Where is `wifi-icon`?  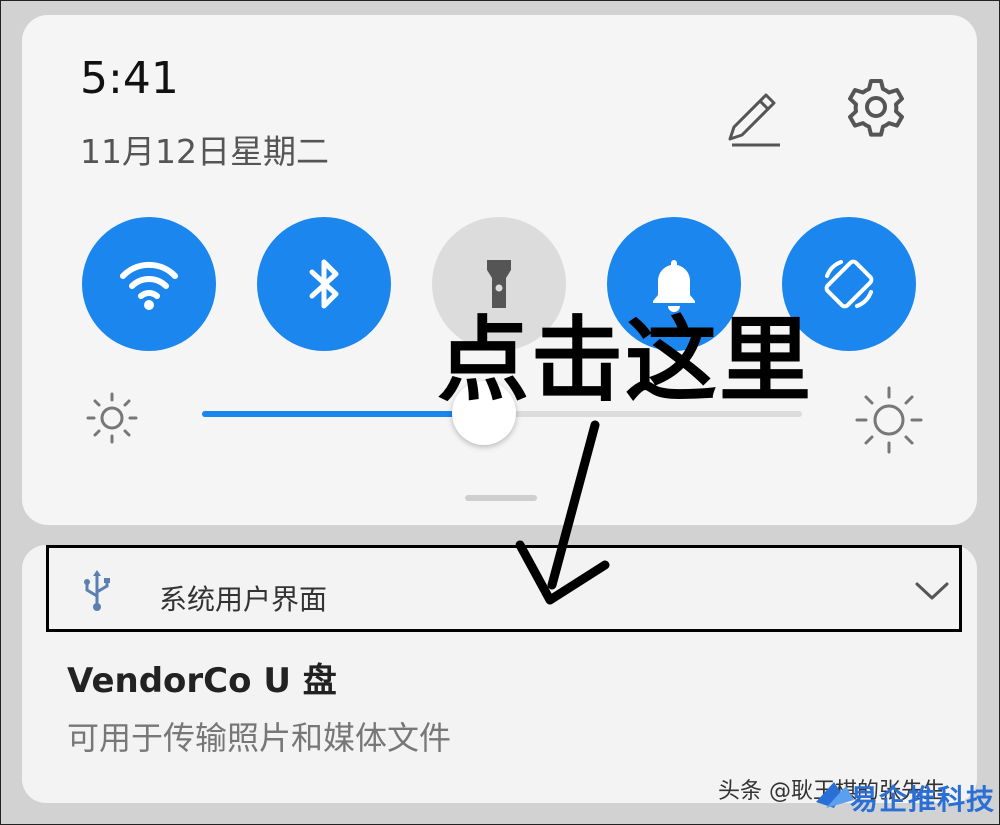 wifi-icon is located at coordinates (149, 285).